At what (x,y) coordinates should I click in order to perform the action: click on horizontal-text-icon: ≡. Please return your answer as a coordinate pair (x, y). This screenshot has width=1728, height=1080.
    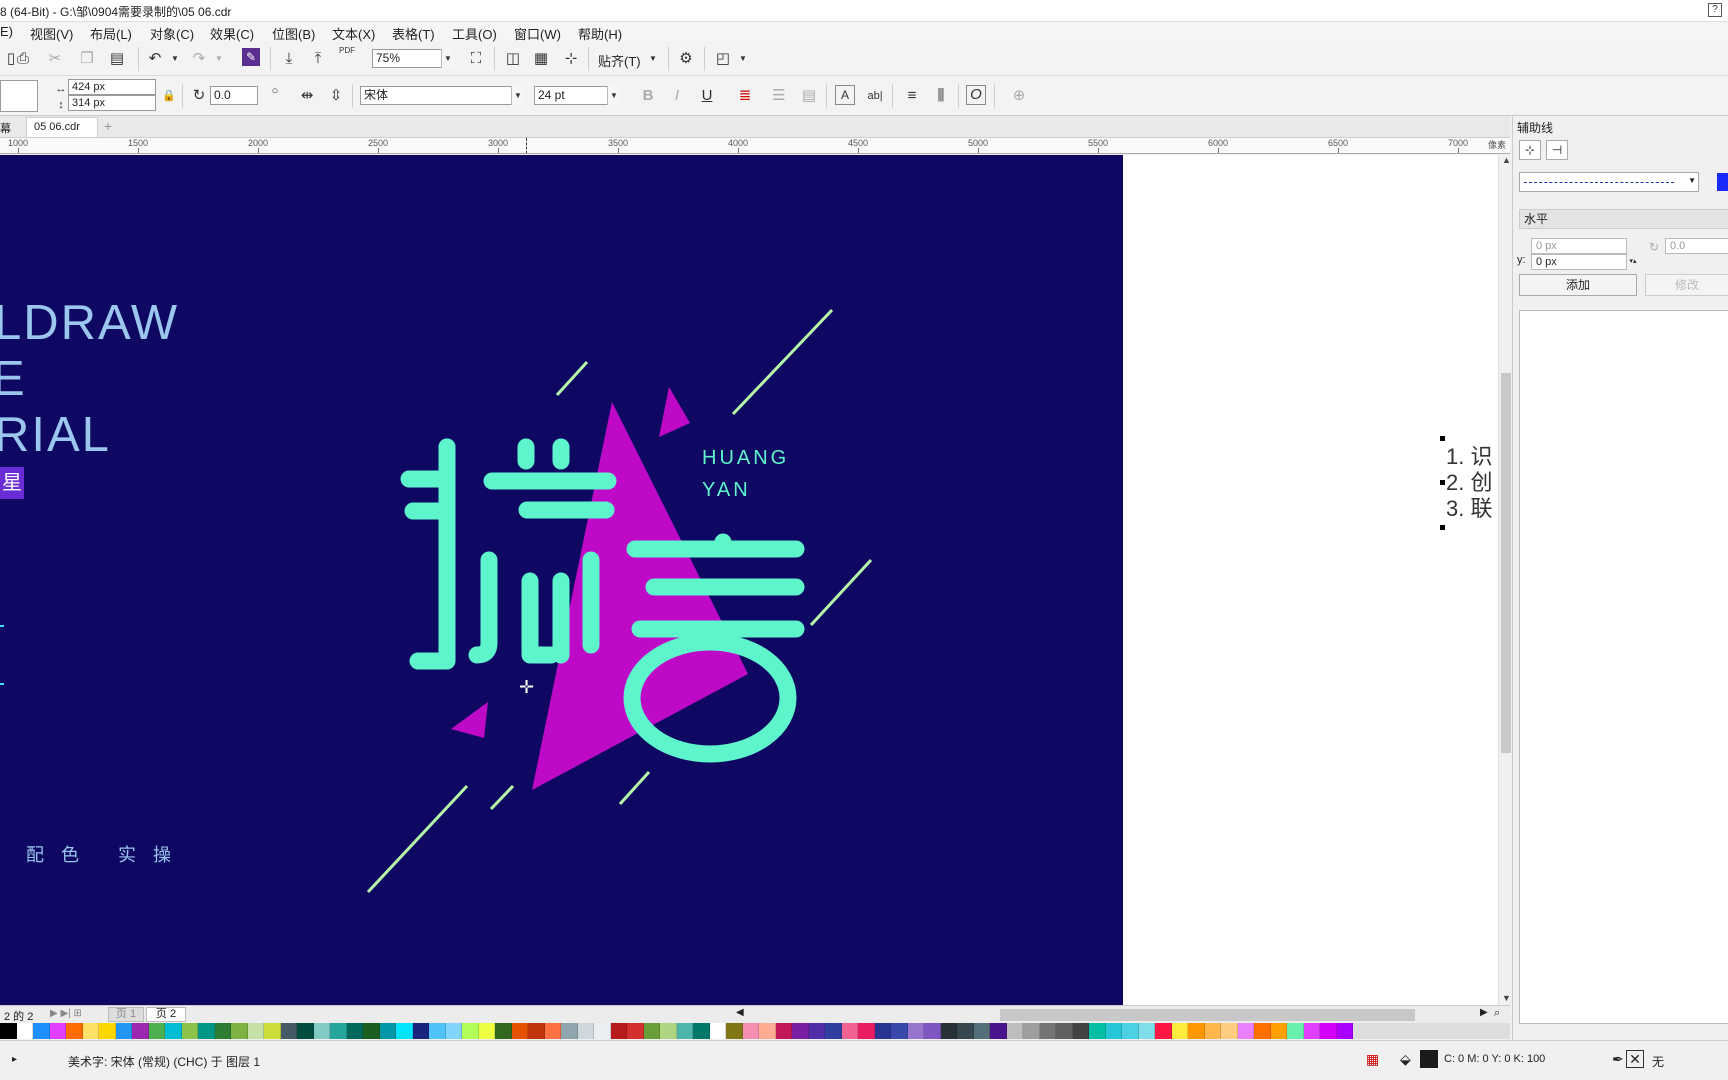
    Looking at the image, I should click on (912, 96).